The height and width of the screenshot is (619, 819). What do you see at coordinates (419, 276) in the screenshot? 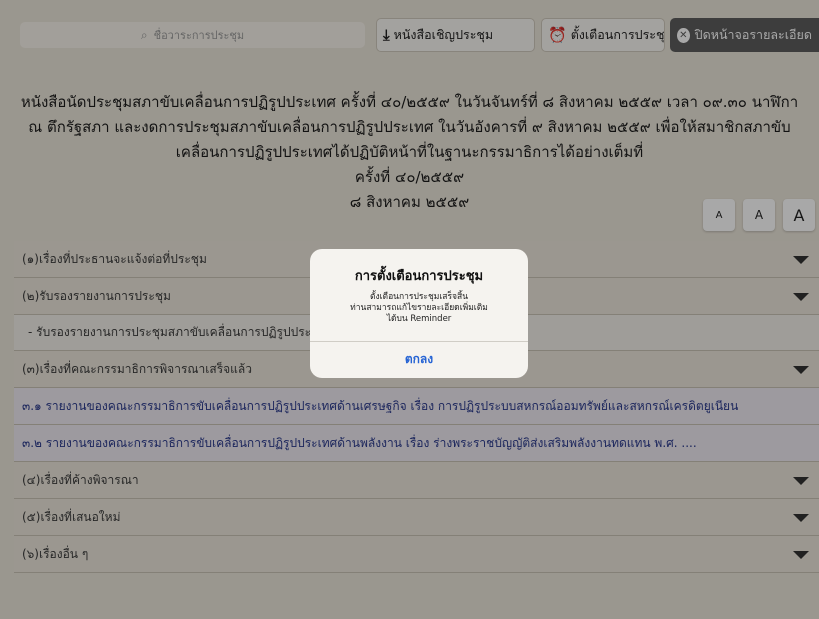
I see `dialog-title: การตั้งเตือนการประชุม` at bounding box center [419, 276].